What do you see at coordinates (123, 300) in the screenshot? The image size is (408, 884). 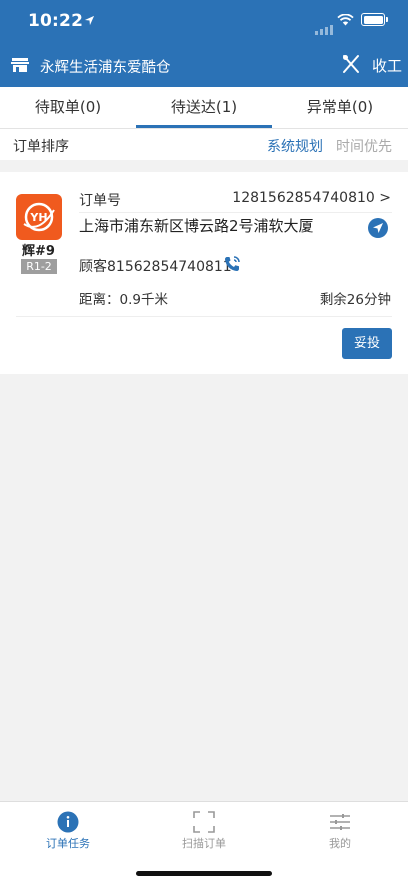 I see `delivery-distance: 距离：0.9千米` at bounding box center [123, 300].